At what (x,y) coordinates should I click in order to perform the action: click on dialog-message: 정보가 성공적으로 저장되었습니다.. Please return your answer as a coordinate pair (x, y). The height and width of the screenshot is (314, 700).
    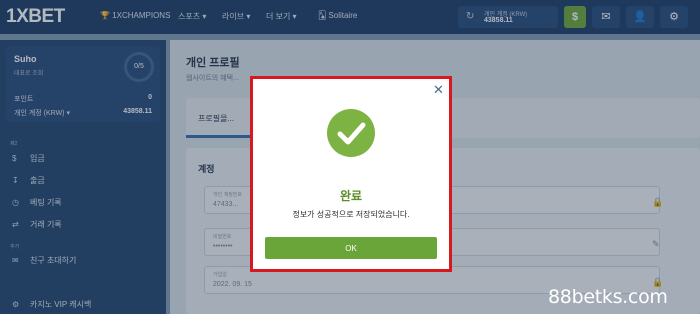
    Looking at the image, I should click on (351, 214).